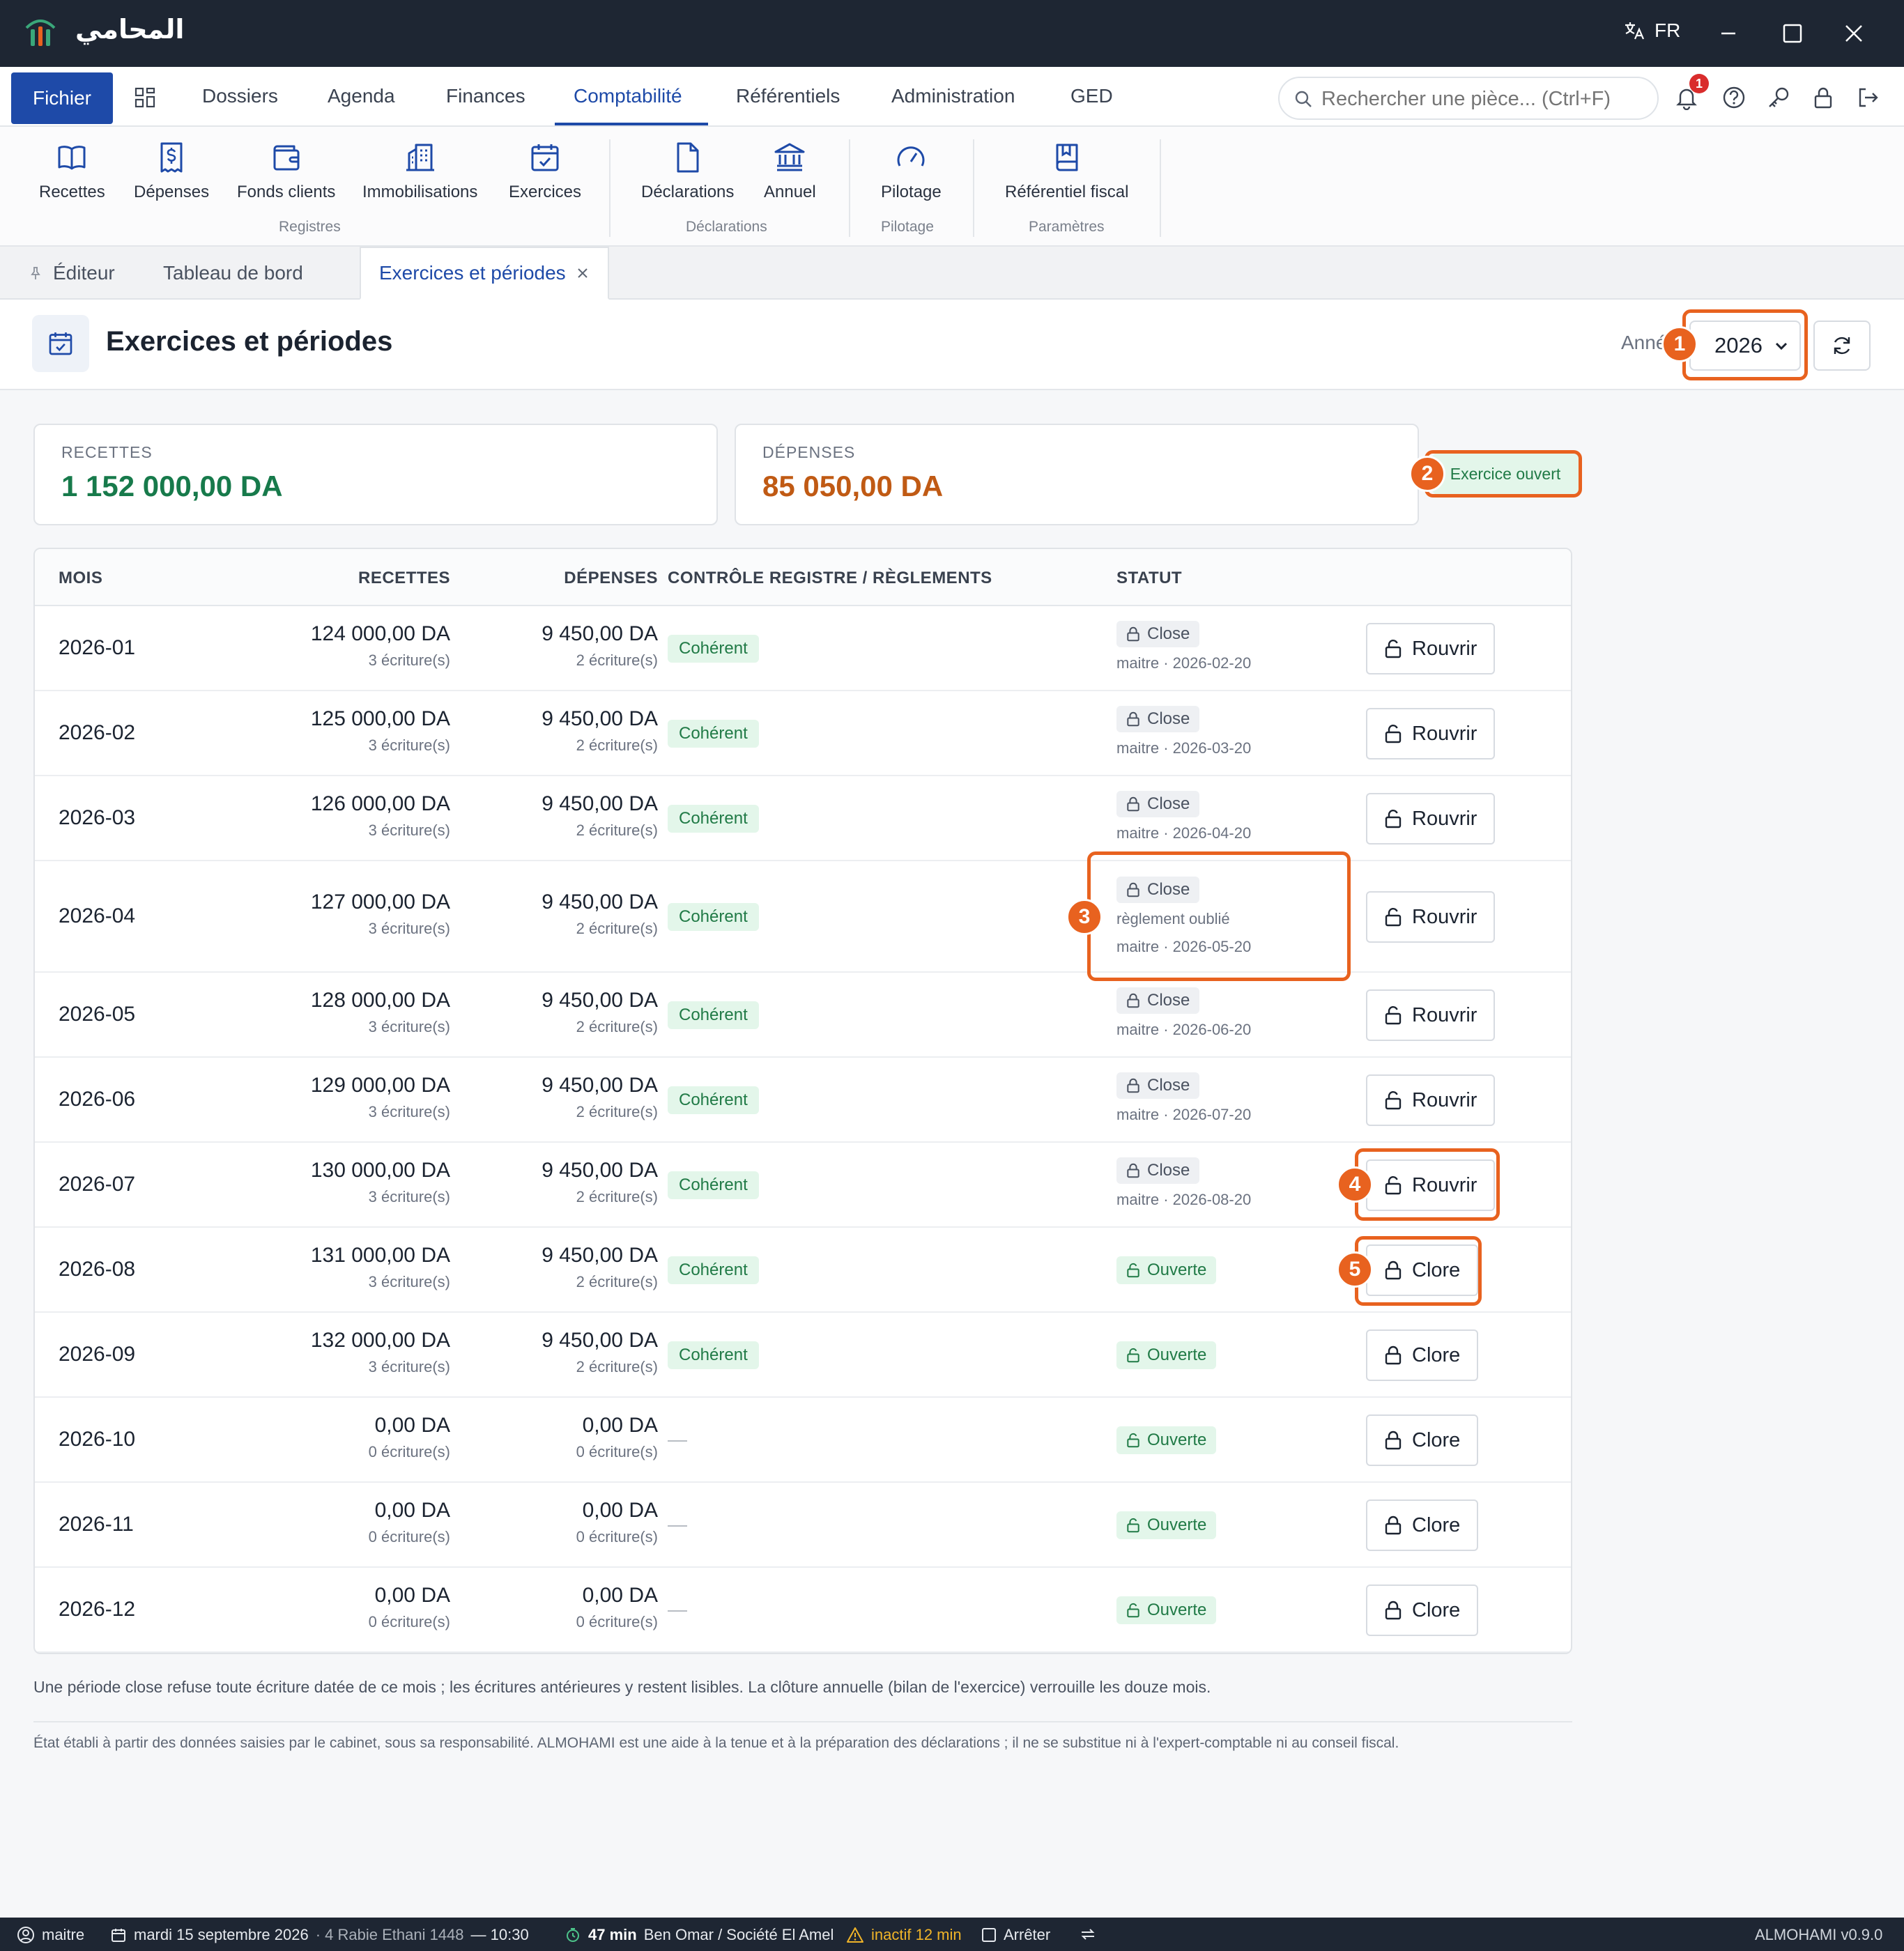 The width and height of the screenshot is (1904, 1951). What do you see at coordinates (361, 96) in the screenshot?
I see `menu-agenda: Agenda` at bounding box center [361, 96].